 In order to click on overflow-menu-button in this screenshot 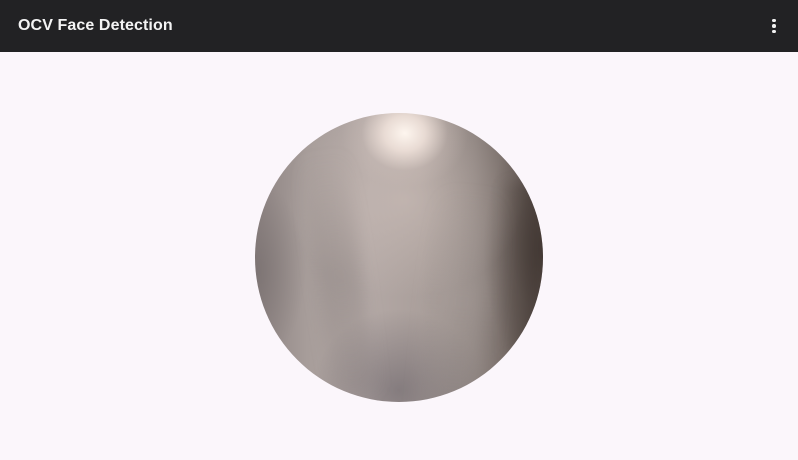, I will do `click(774, 26)`.